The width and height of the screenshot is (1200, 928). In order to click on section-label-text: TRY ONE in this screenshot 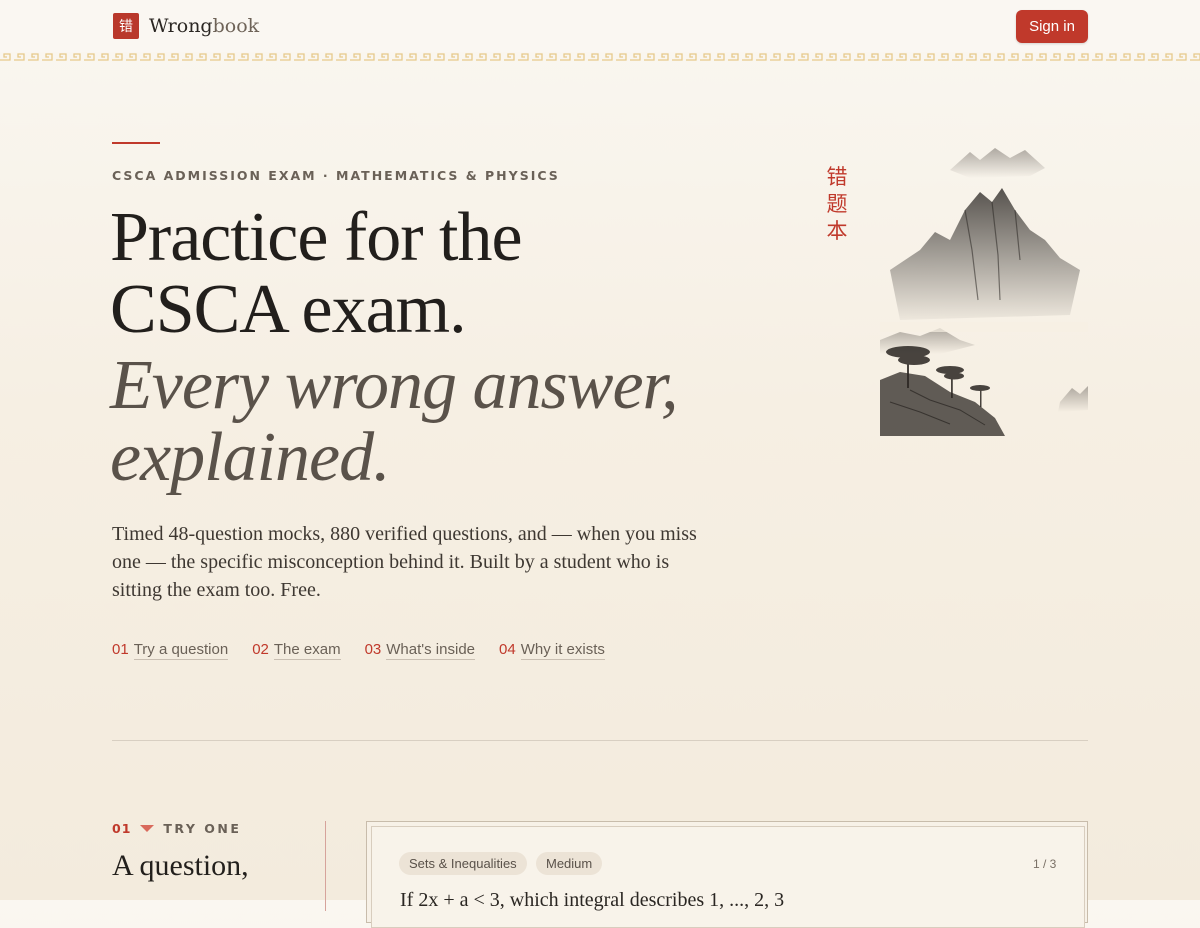, I will do `click(202, 828)`.